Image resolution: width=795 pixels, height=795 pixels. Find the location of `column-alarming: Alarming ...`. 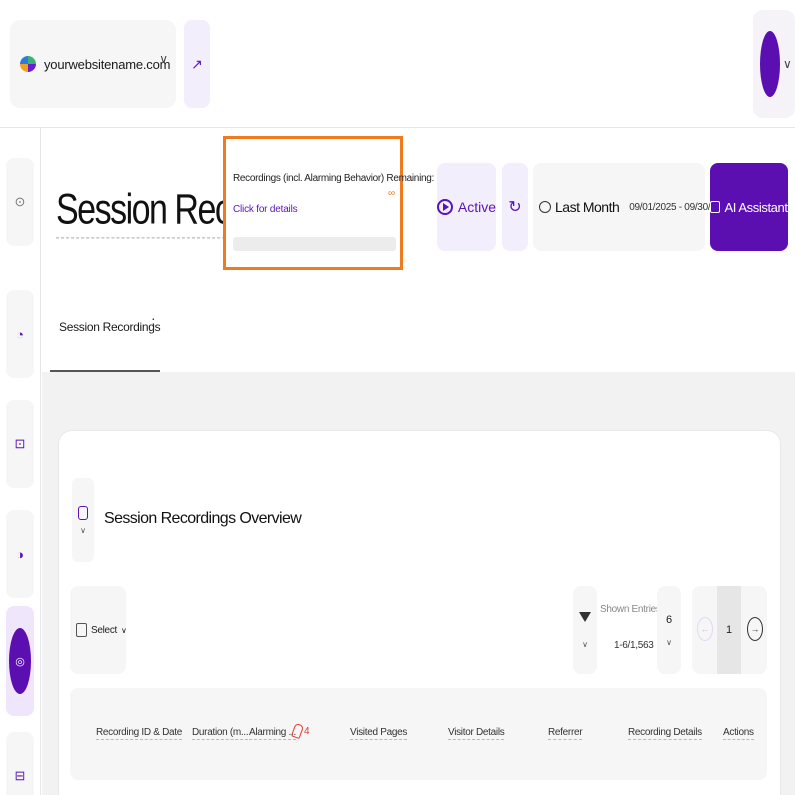

column-alarming: Alarming ... is located at coordinates (272, 733).